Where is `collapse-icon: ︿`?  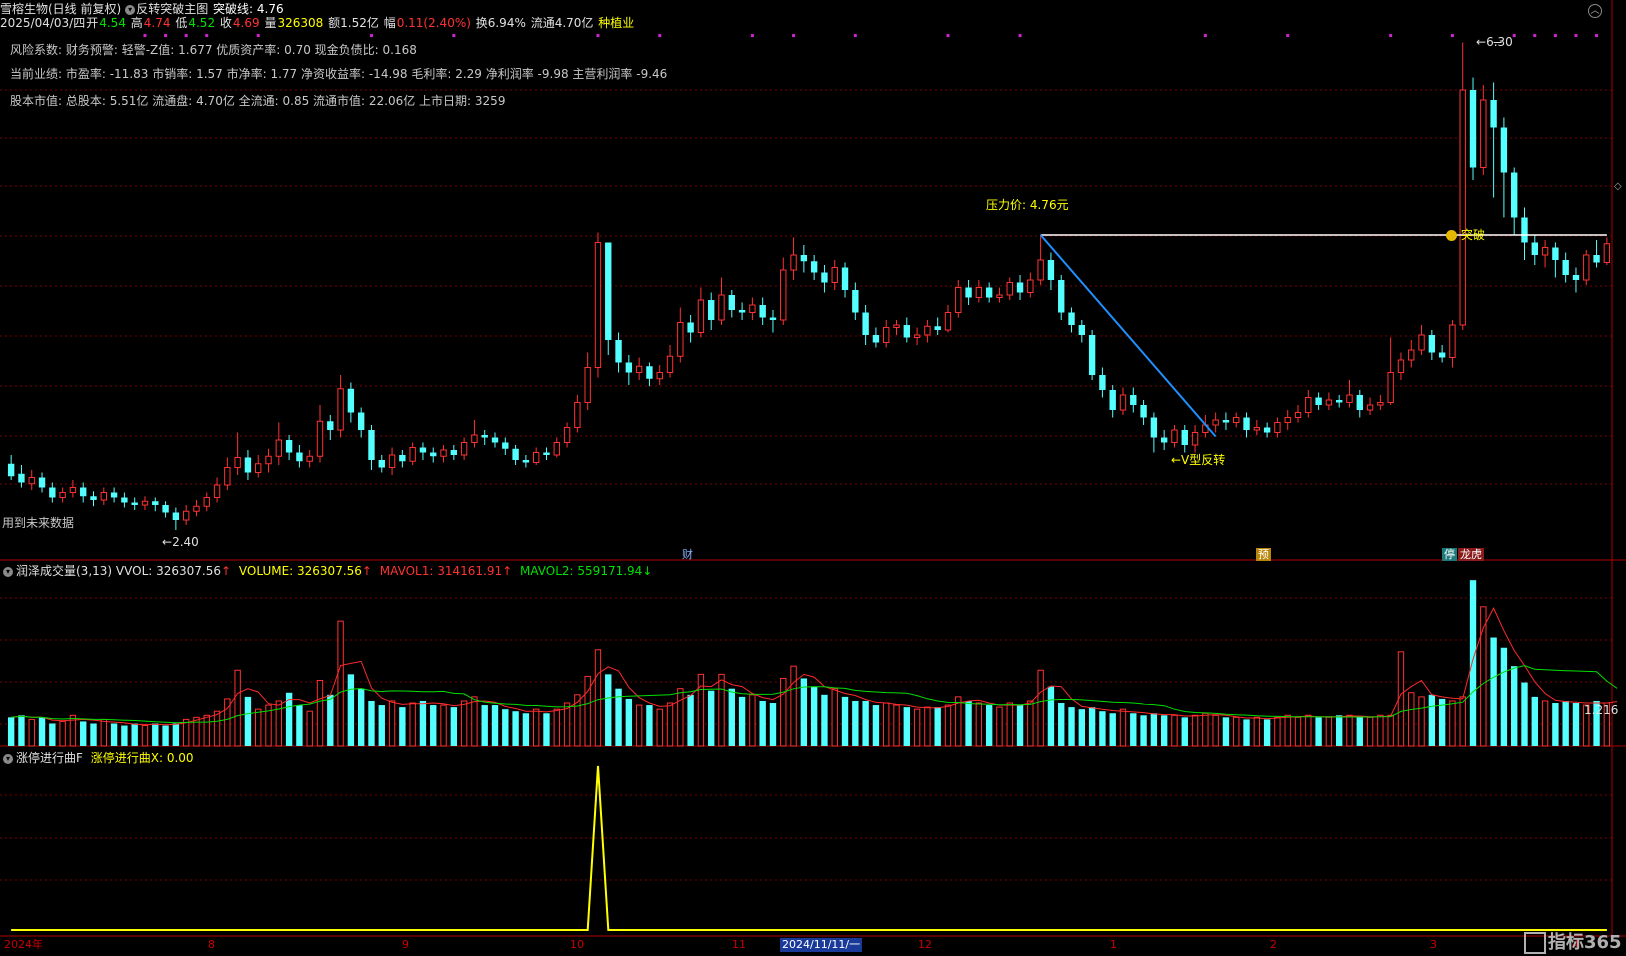 collapse-icon: ︿ is located at coordinates (1595, 11).